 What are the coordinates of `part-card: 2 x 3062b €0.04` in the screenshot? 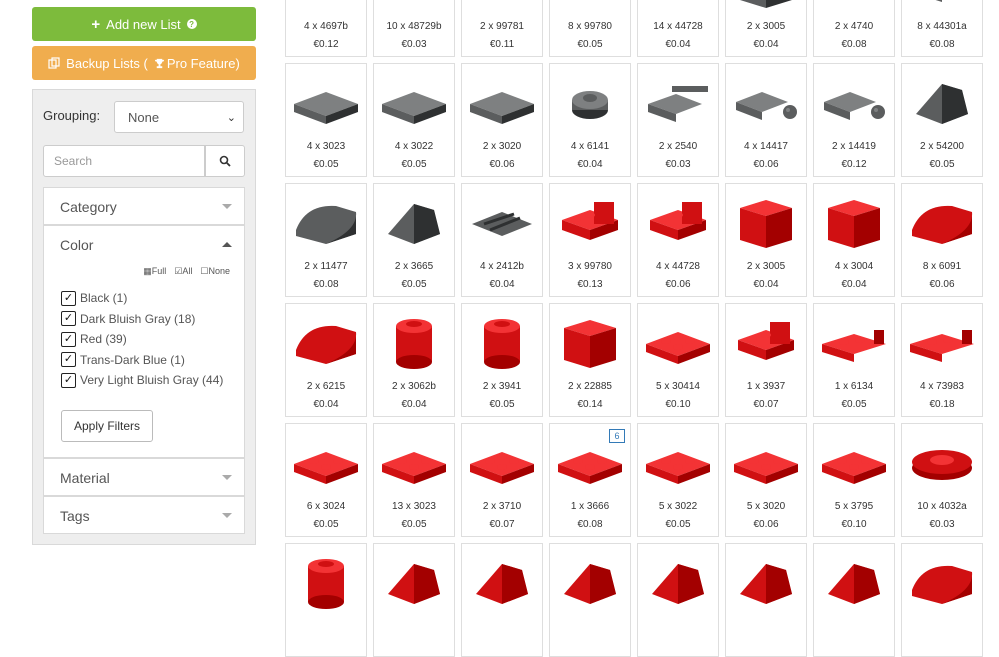 It's located at (414, 360).